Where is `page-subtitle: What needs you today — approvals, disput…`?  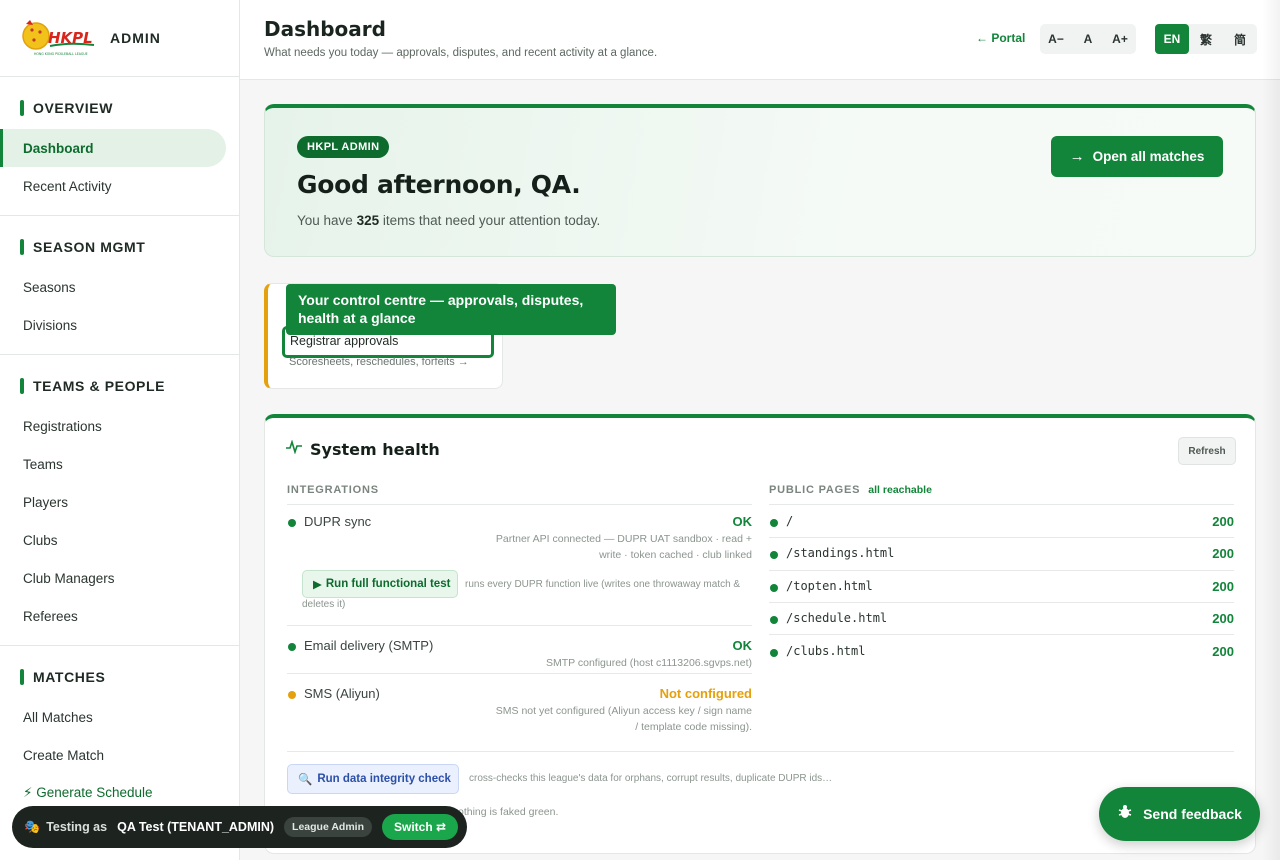
page-subtitle: What needs you today — approvals, disput… is located at coordinates (461, 53).